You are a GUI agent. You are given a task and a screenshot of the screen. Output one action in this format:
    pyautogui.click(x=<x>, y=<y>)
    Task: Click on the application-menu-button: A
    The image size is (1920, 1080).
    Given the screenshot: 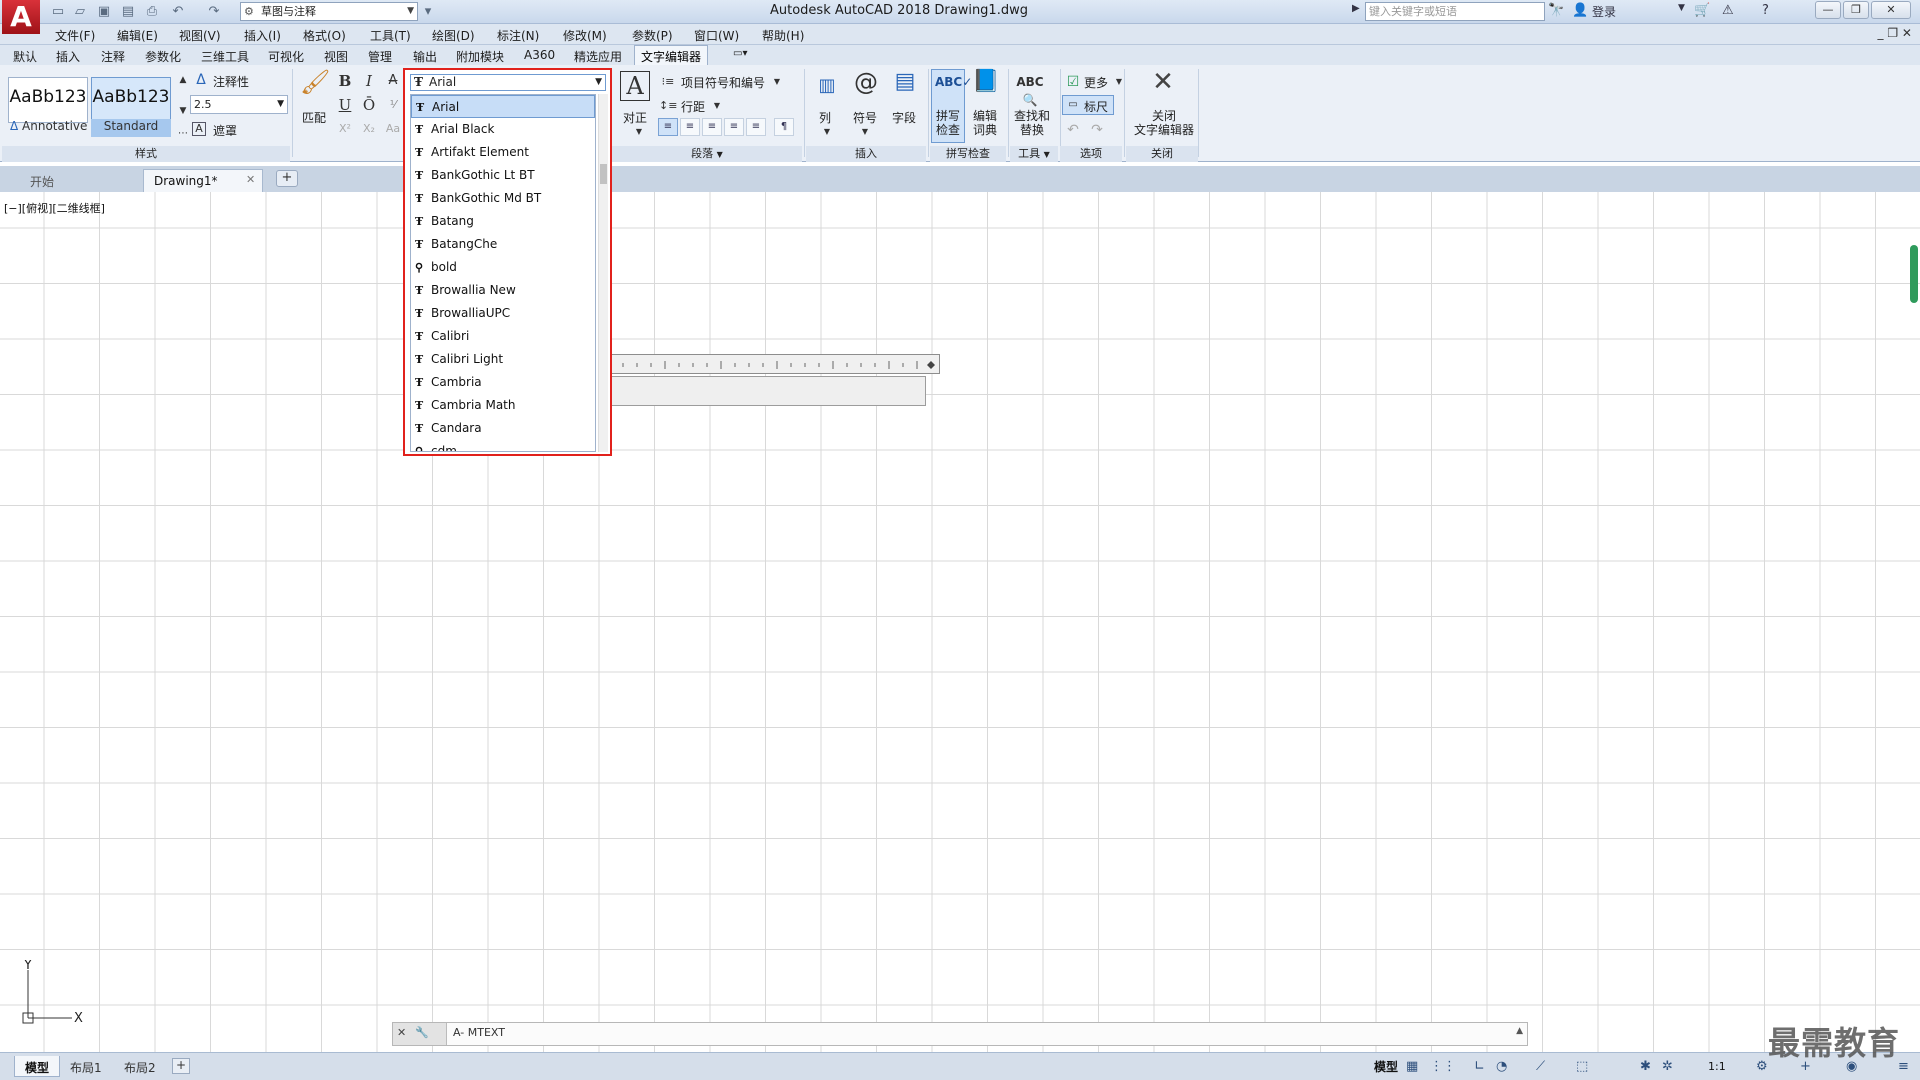 What is the action you would take?
    pyautogui.click(x=21, y=17)
    